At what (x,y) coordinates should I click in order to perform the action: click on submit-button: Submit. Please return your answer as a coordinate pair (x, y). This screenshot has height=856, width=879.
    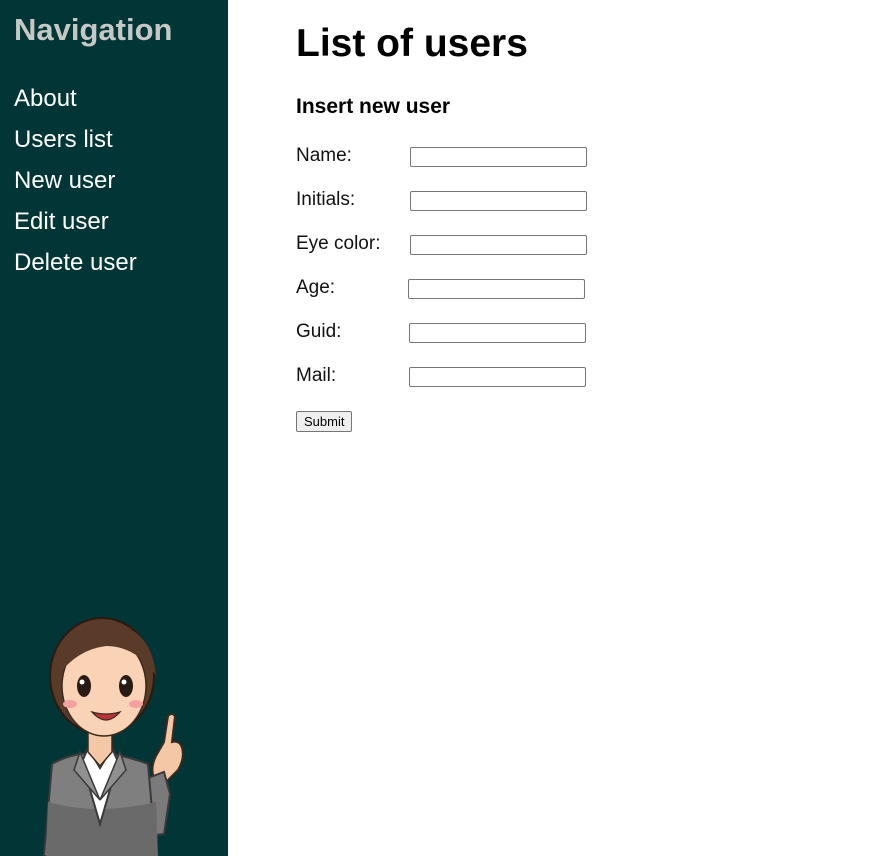
    Looking at the image, I should click on (324, 421).